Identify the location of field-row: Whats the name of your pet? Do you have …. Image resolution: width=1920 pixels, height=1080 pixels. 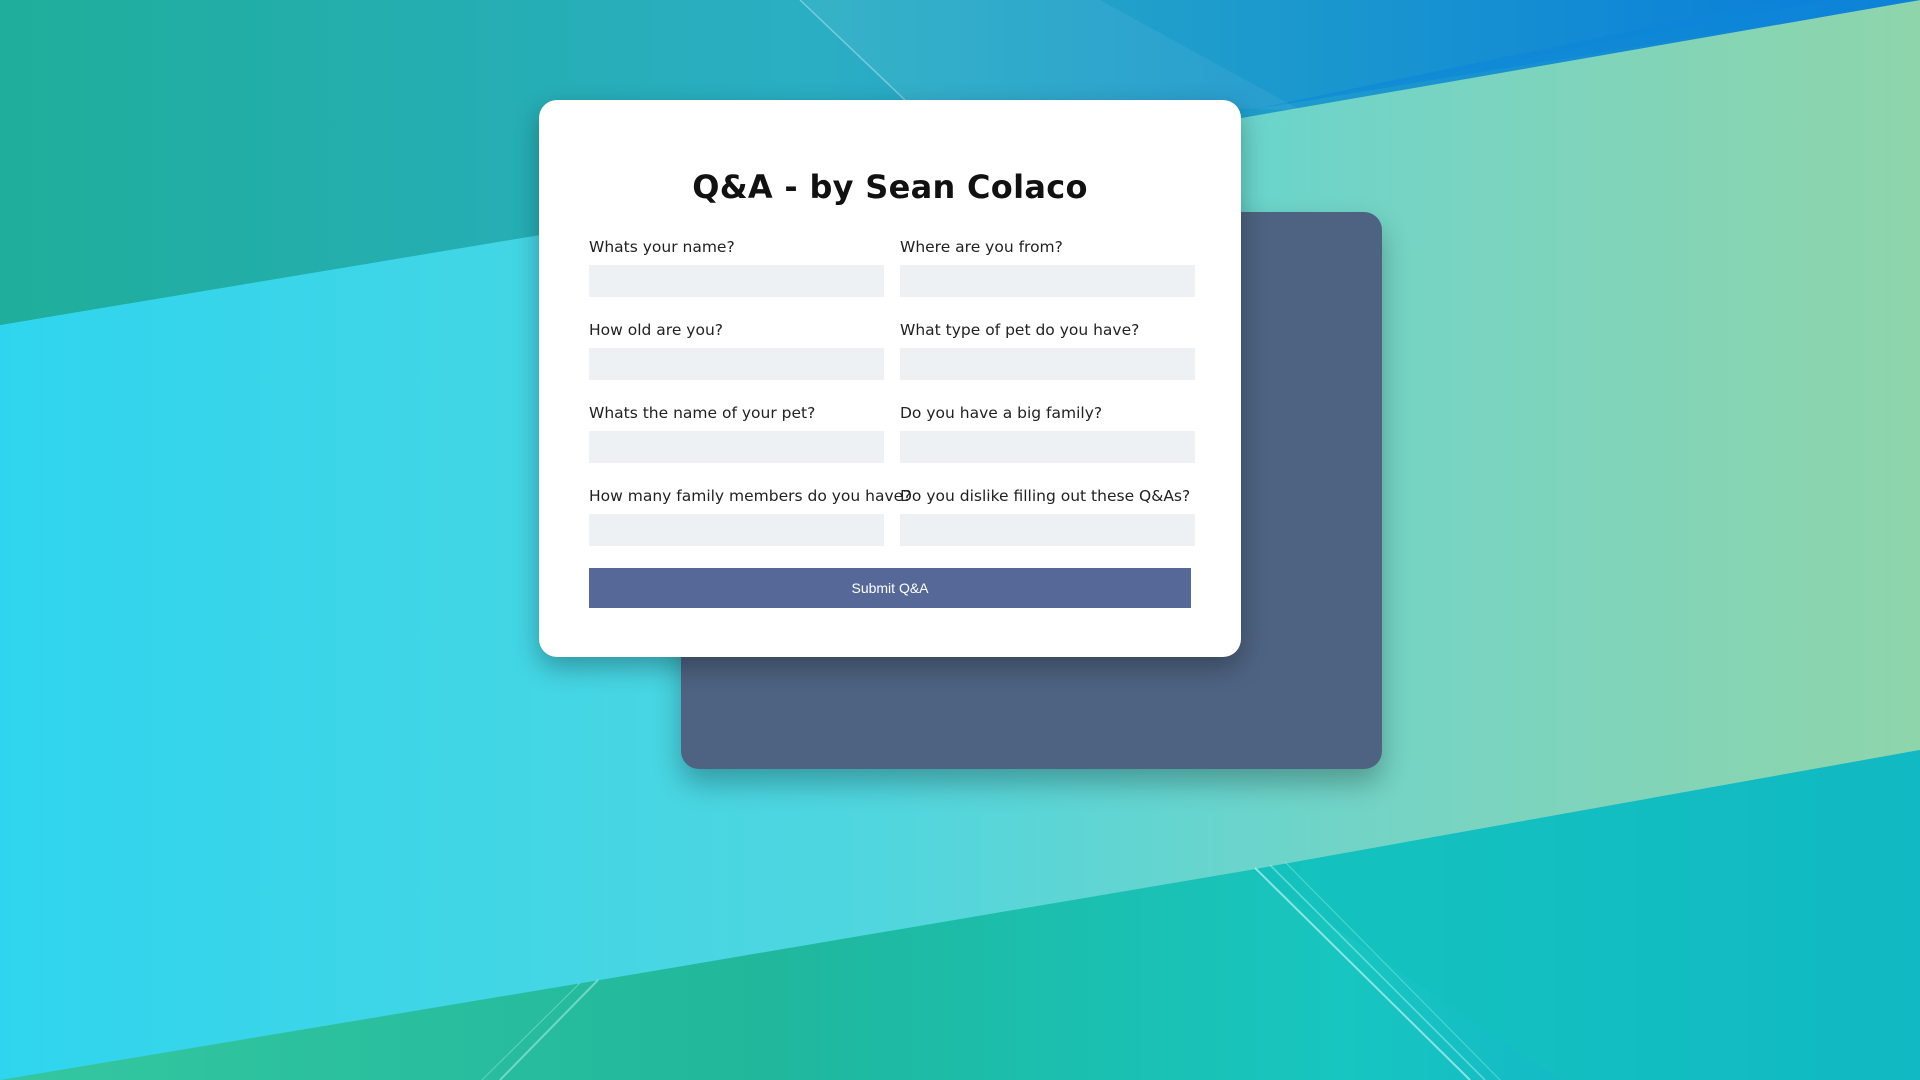
(892, 444).